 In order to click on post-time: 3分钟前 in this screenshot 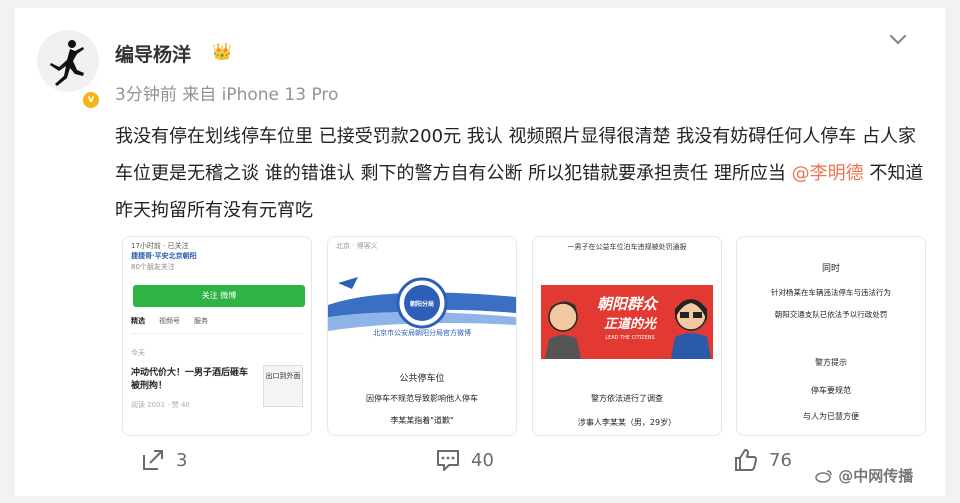, I will do `click(146, 95)`.